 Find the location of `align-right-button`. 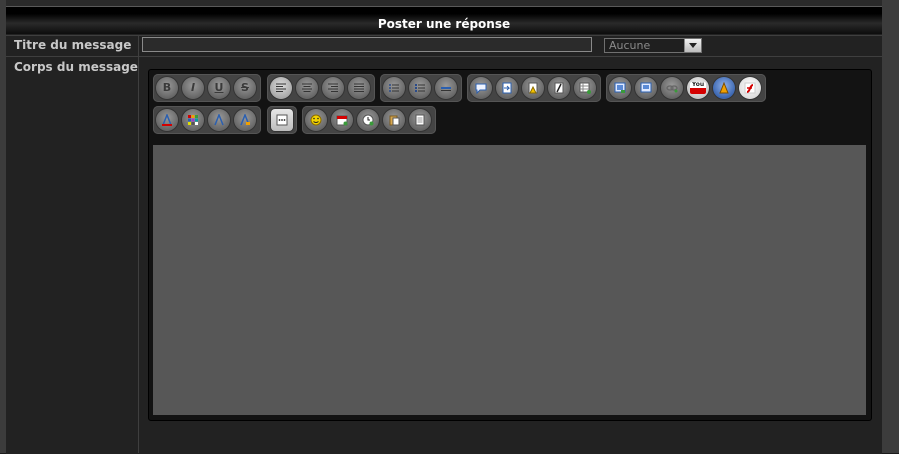

align-right-button is located at coordinates (333, 88).